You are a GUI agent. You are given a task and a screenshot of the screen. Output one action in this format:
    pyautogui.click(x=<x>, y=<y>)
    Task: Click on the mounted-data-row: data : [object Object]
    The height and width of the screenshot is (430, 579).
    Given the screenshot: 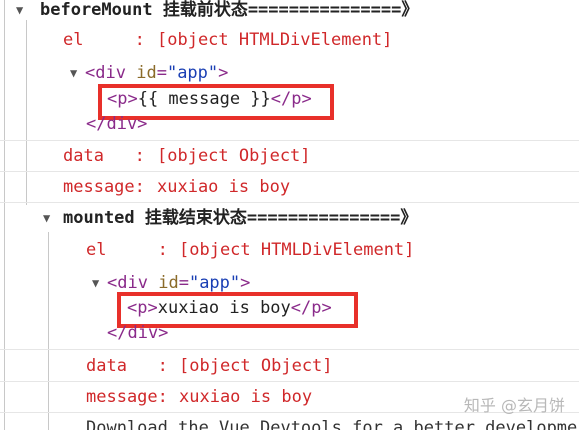 What is the action you would take?
    pyautogui.click(x=289, y=366)
    